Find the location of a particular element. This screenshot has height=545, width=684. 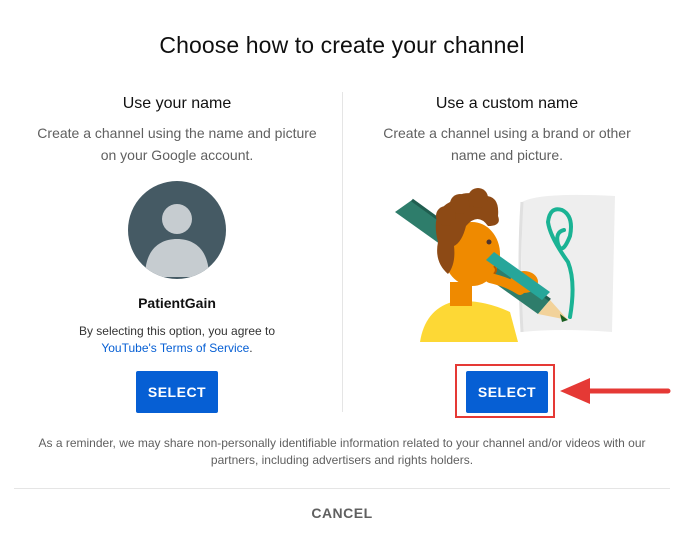

account-name: PatientGain is located at coordinates (177, 303).